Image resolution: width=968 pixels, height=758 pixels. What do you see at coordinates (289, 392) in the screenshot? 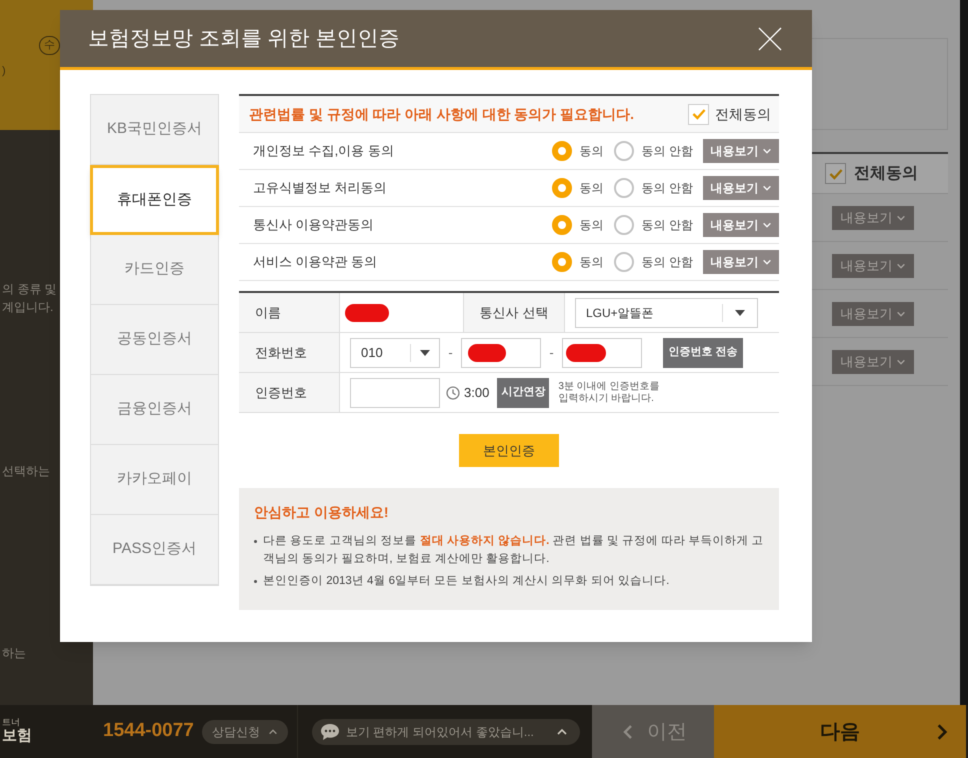
I see `field-label: 인증번호` at bounding box center [289, 392].